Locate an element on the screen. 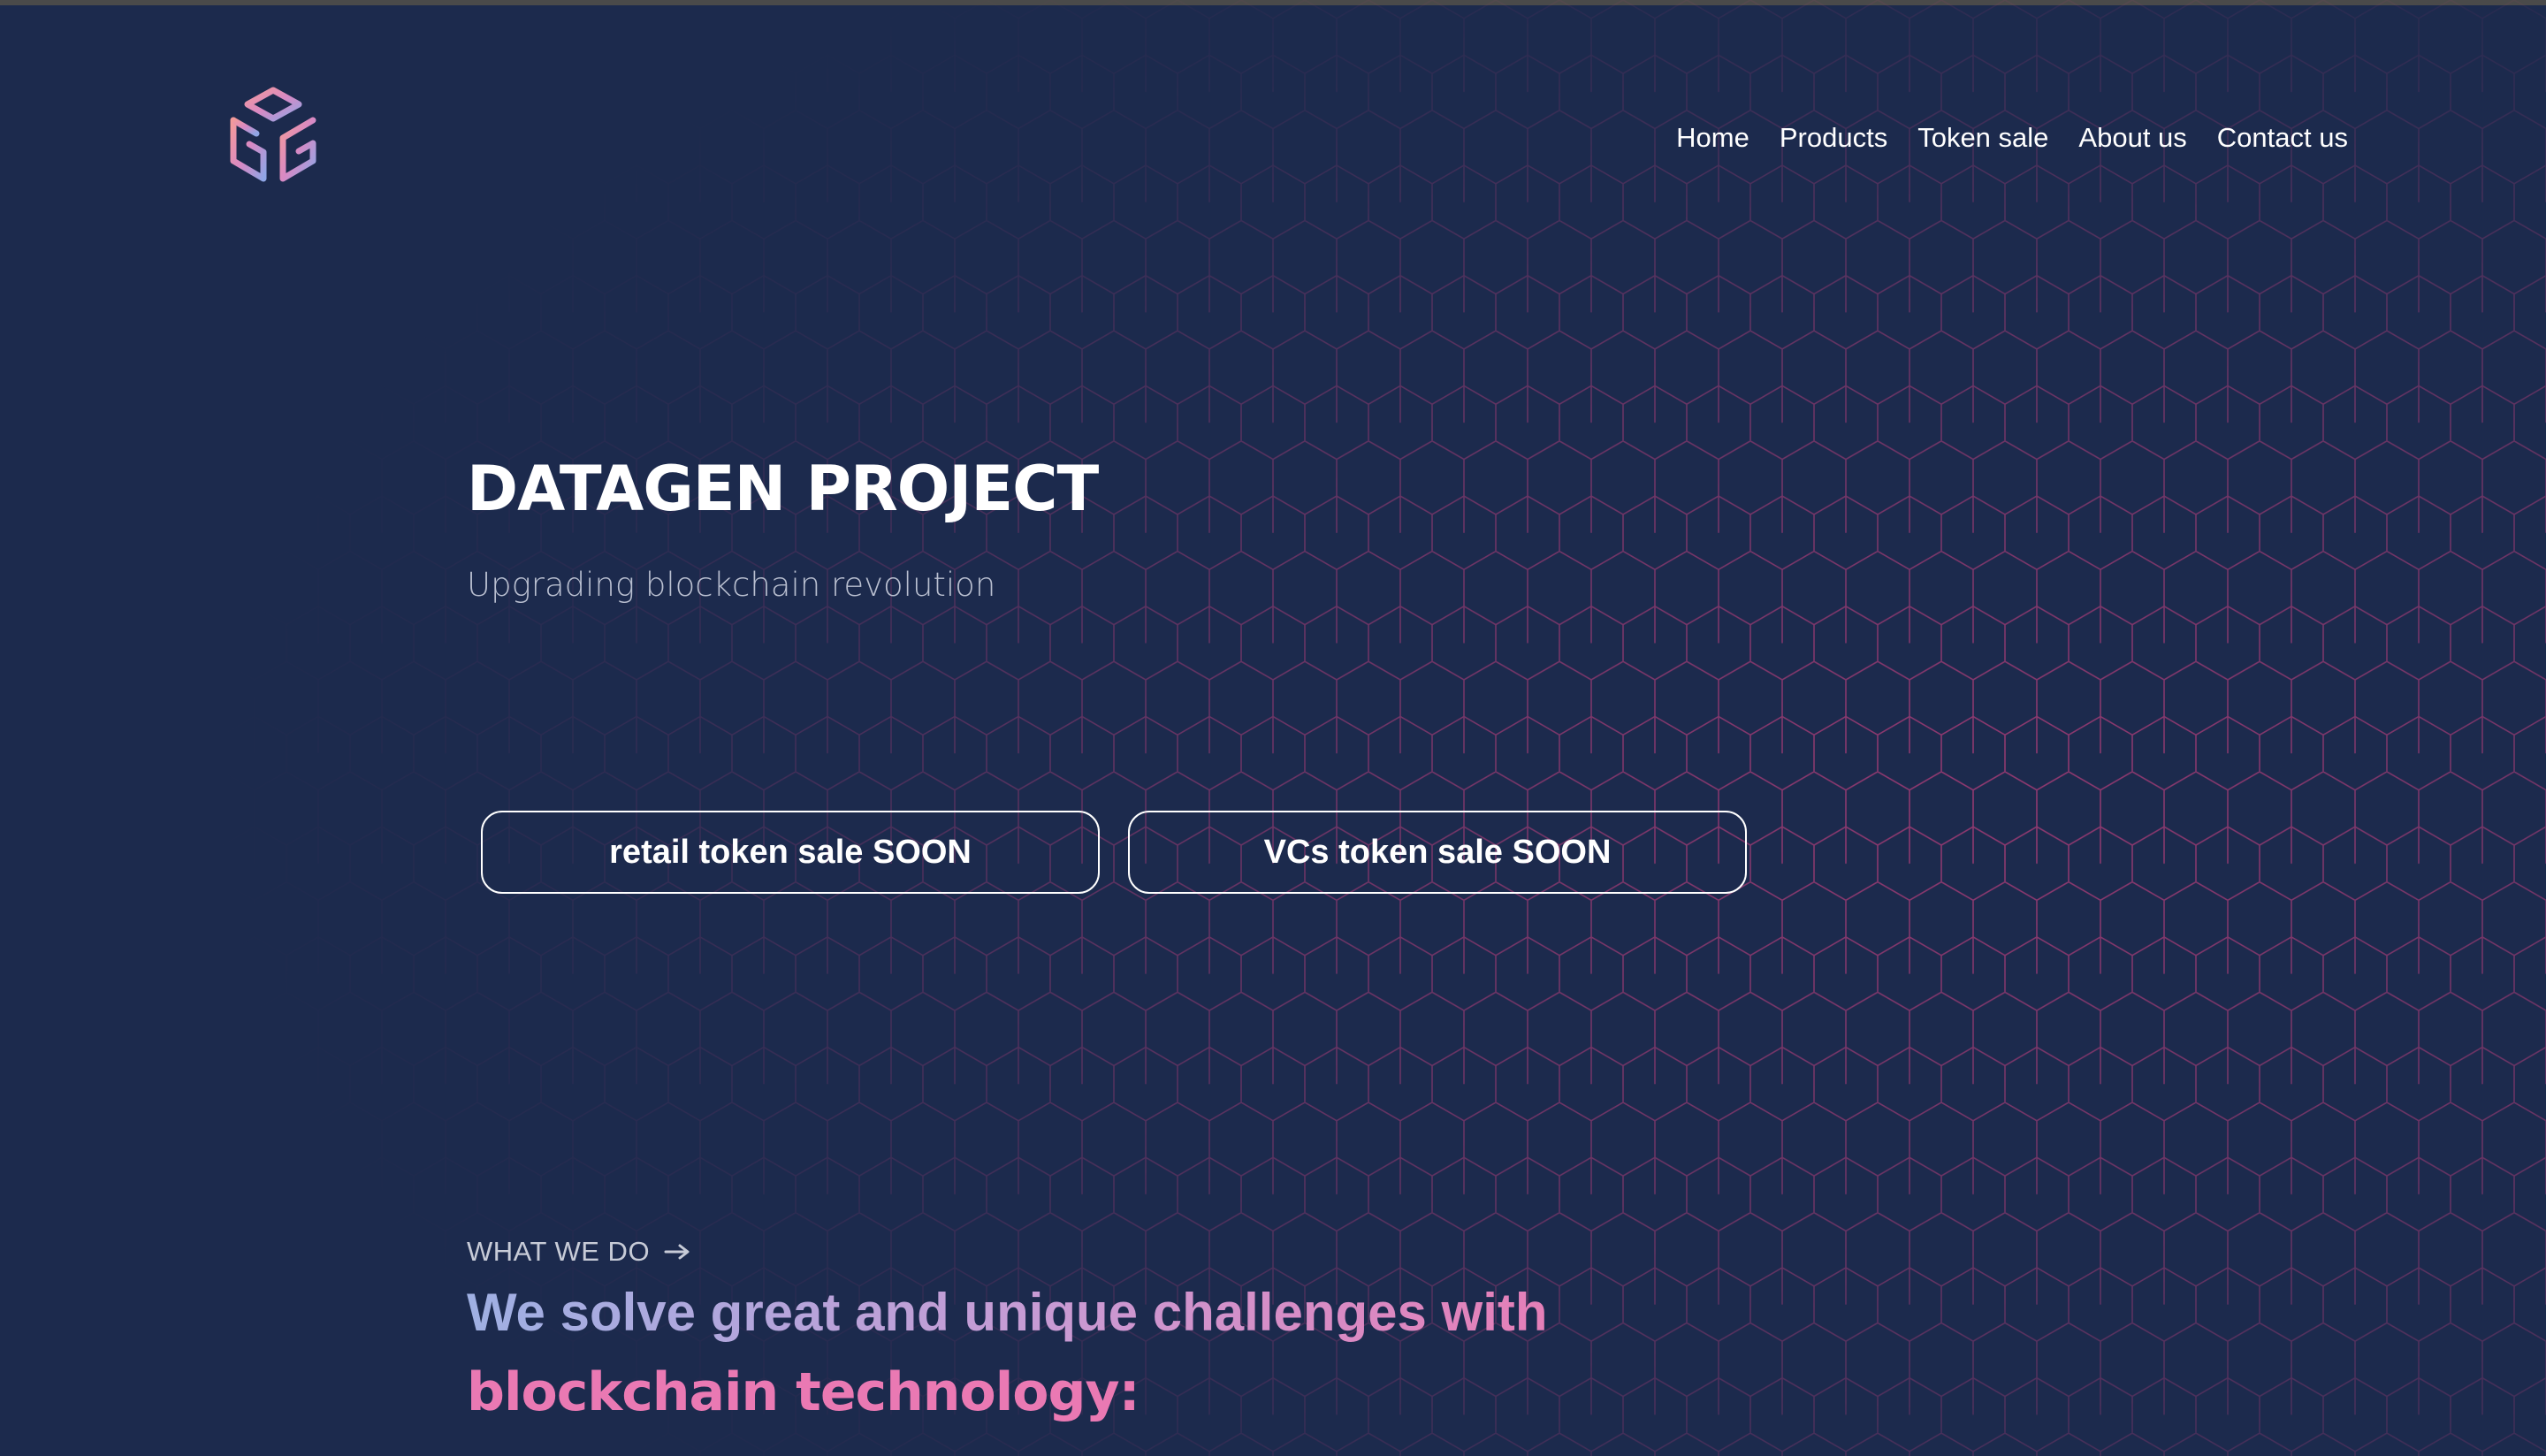  vcs-token-sale-button: VCs token sale SOON is located at coordinates (1437, 852).